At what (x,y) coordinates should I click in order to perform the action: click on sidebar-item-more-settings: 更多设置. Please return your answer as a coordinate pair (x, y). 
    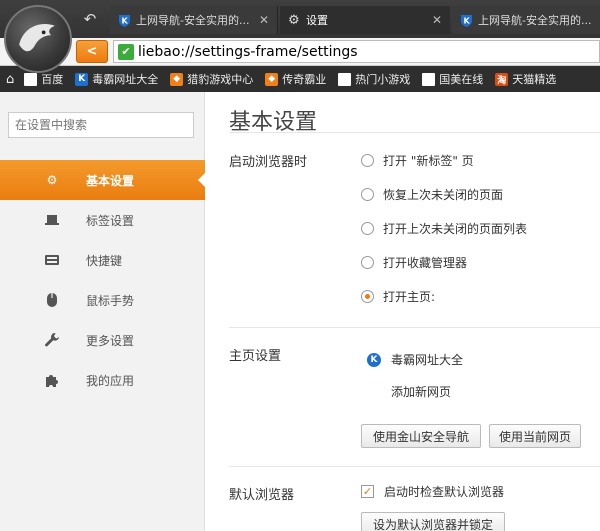
    Looking at the image, I should click on (102, 340).